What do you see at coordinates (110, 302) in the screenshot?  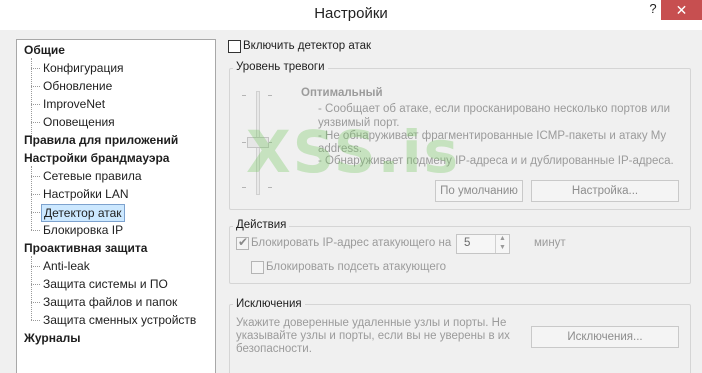 I see `tree-item-file-folder-protection: Защита файлов и папок` at bounding box center [110, 302].